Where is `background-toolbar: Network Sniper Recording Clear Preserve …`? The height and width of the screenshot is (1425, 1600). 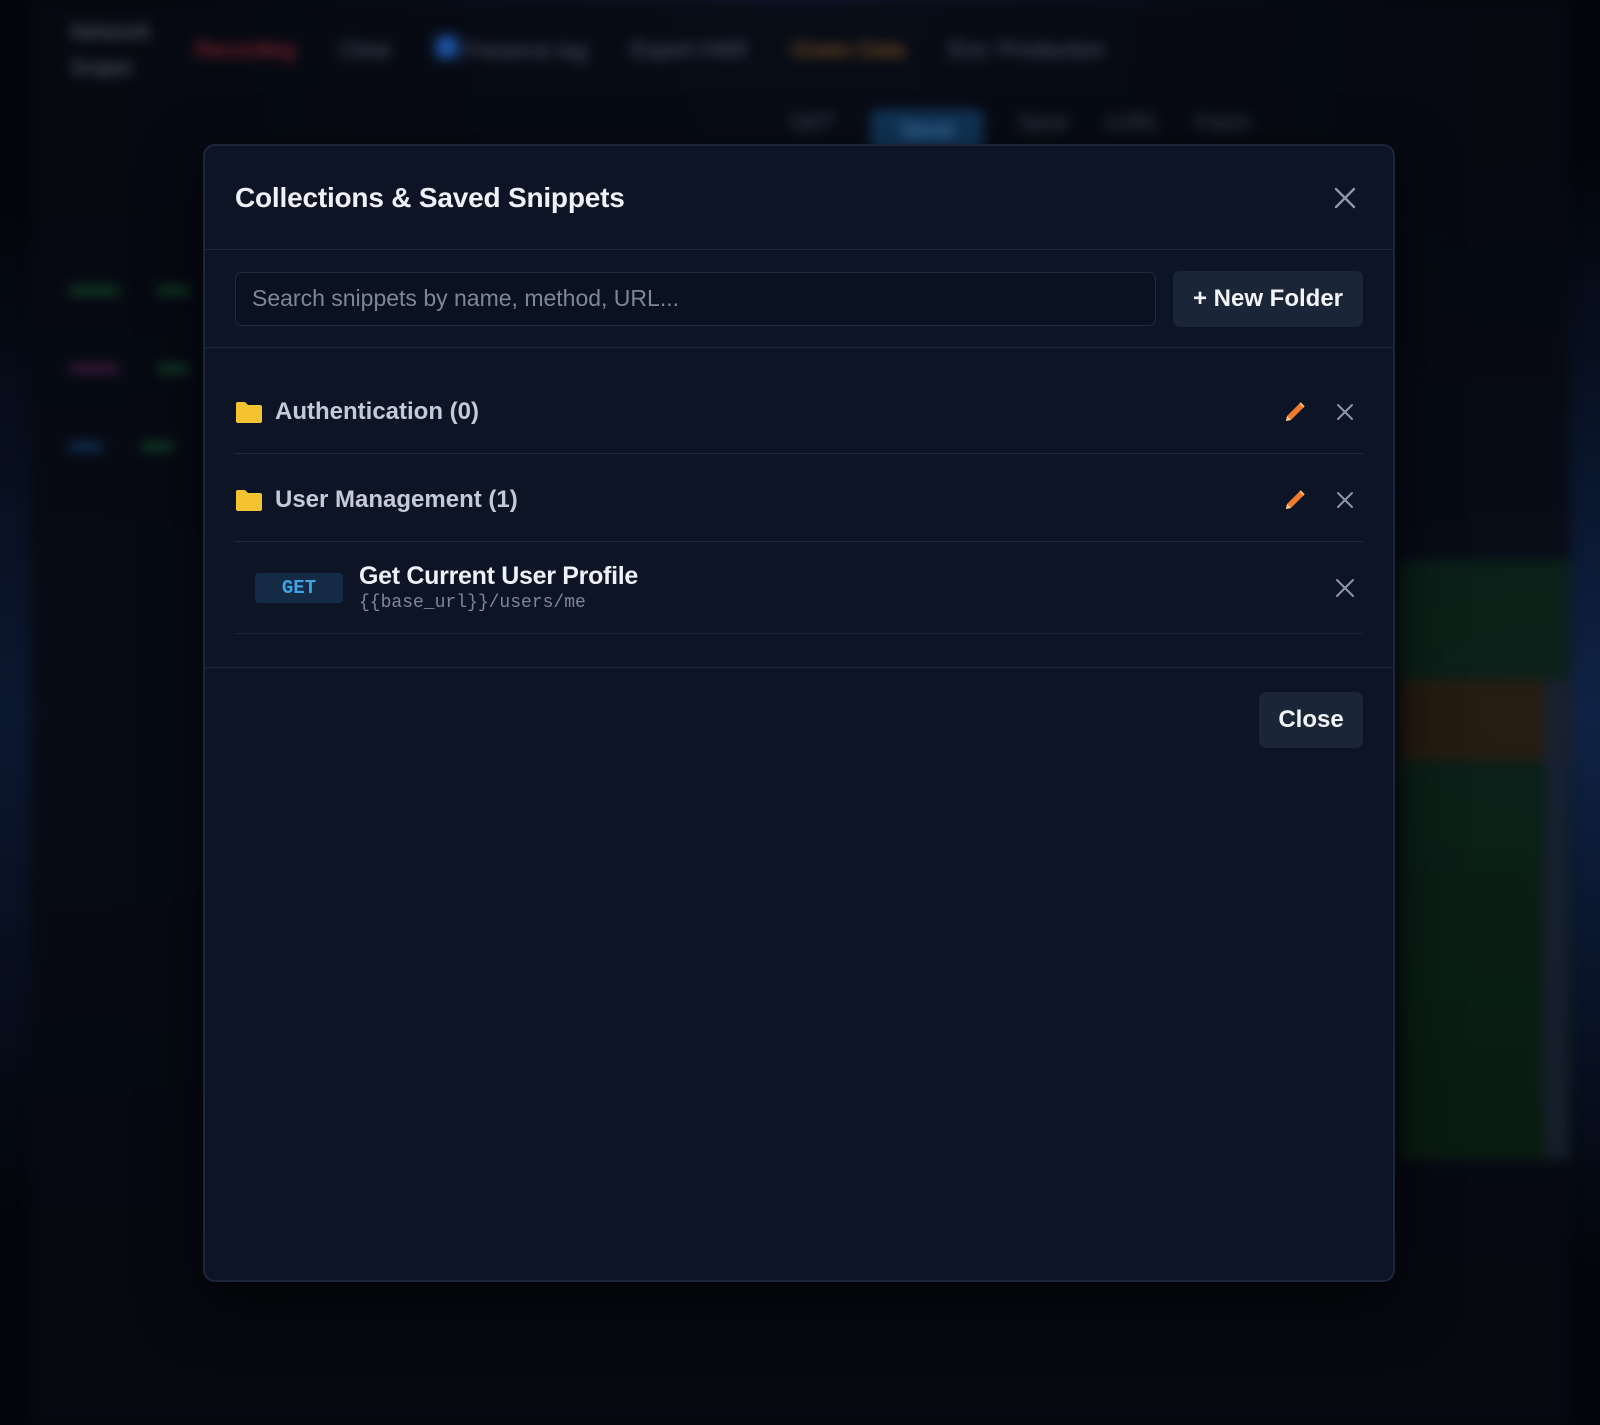 background-toolbar: Network Sniper Recording Clear Preserve … is located at coordinates (800, 50).